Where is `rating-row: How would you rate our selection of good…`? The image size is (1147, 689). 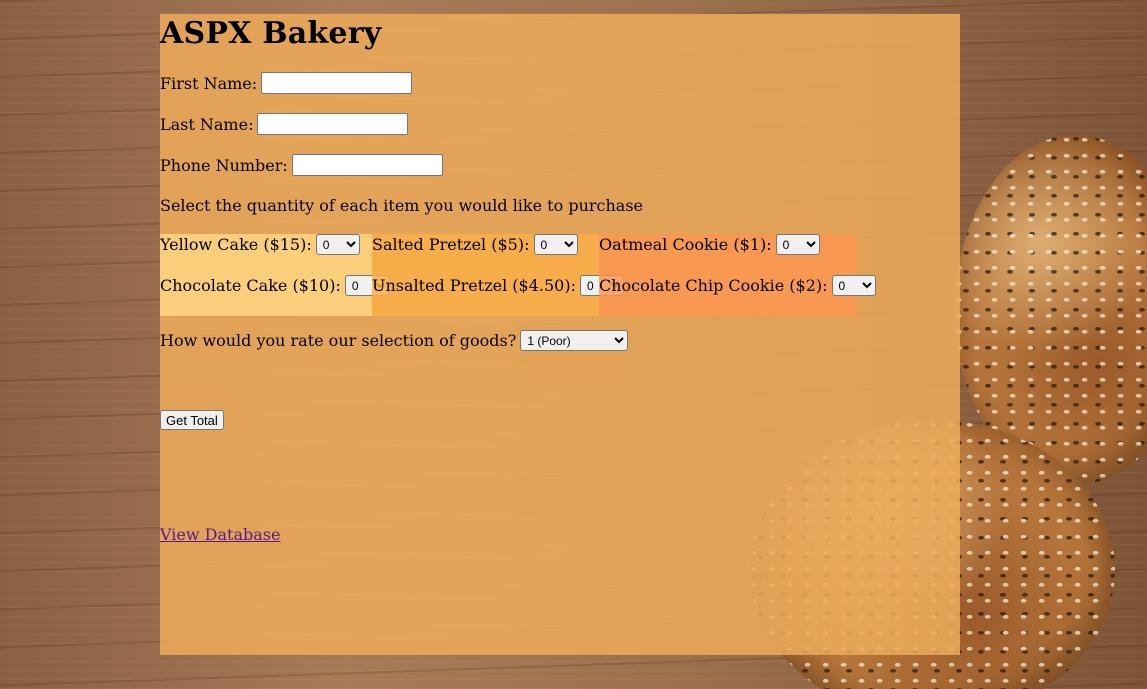
rating-row: How would you rate our selection of good… is located at coordinates (394, 340).